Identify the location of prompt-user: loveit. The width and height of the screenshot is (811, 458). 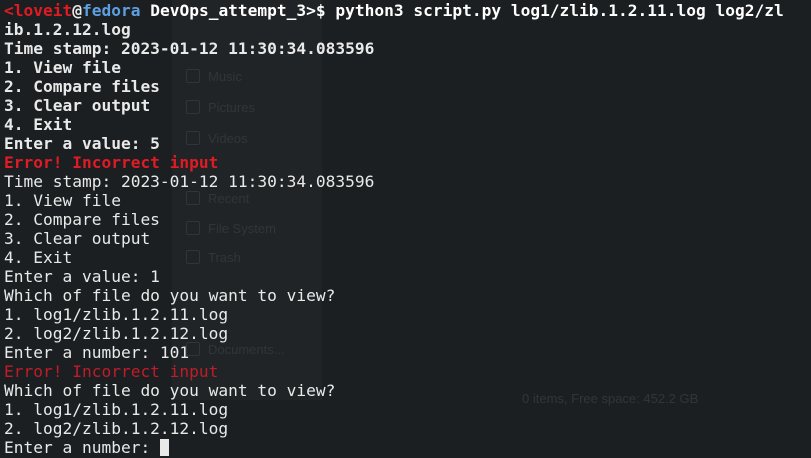
(43, 10).